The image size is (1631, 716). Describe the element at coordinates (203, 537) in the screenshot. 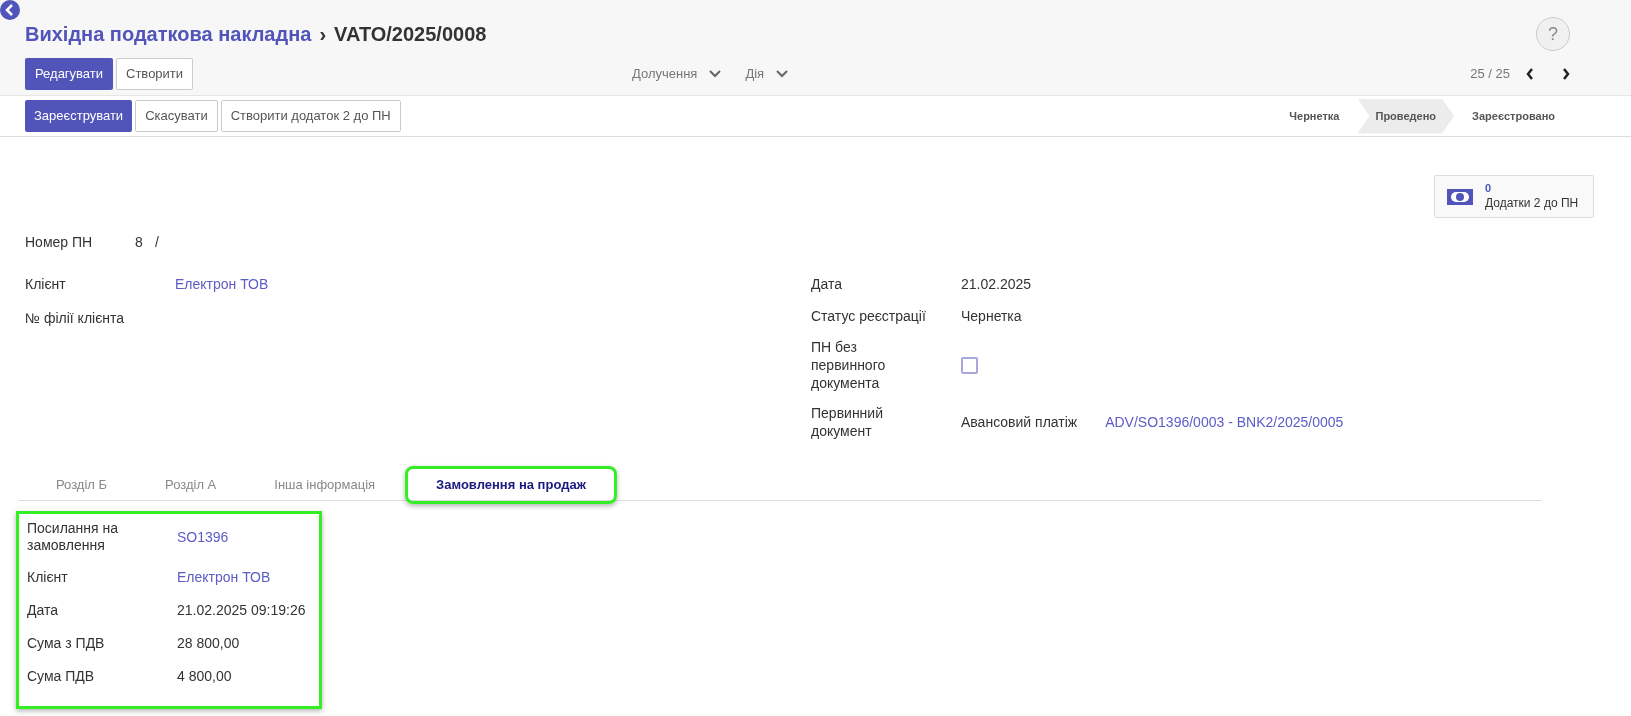

I see `link: SO1396` at that location.